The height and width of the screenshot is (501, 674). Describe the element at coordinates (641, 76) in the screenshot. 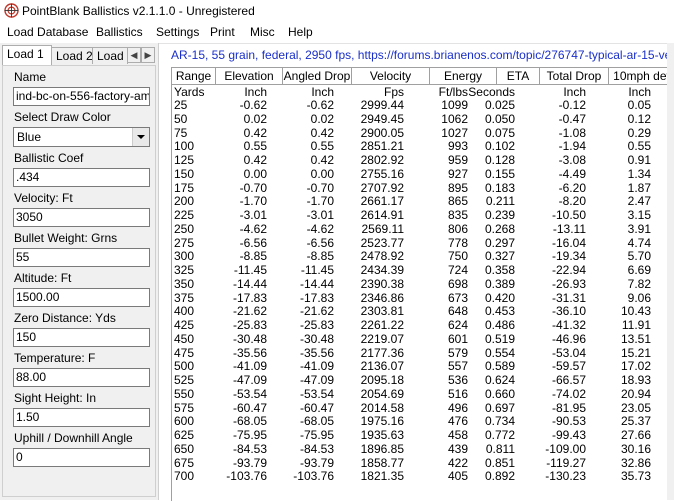

I see `column-header-10mph-def: 10mph def` at that location.